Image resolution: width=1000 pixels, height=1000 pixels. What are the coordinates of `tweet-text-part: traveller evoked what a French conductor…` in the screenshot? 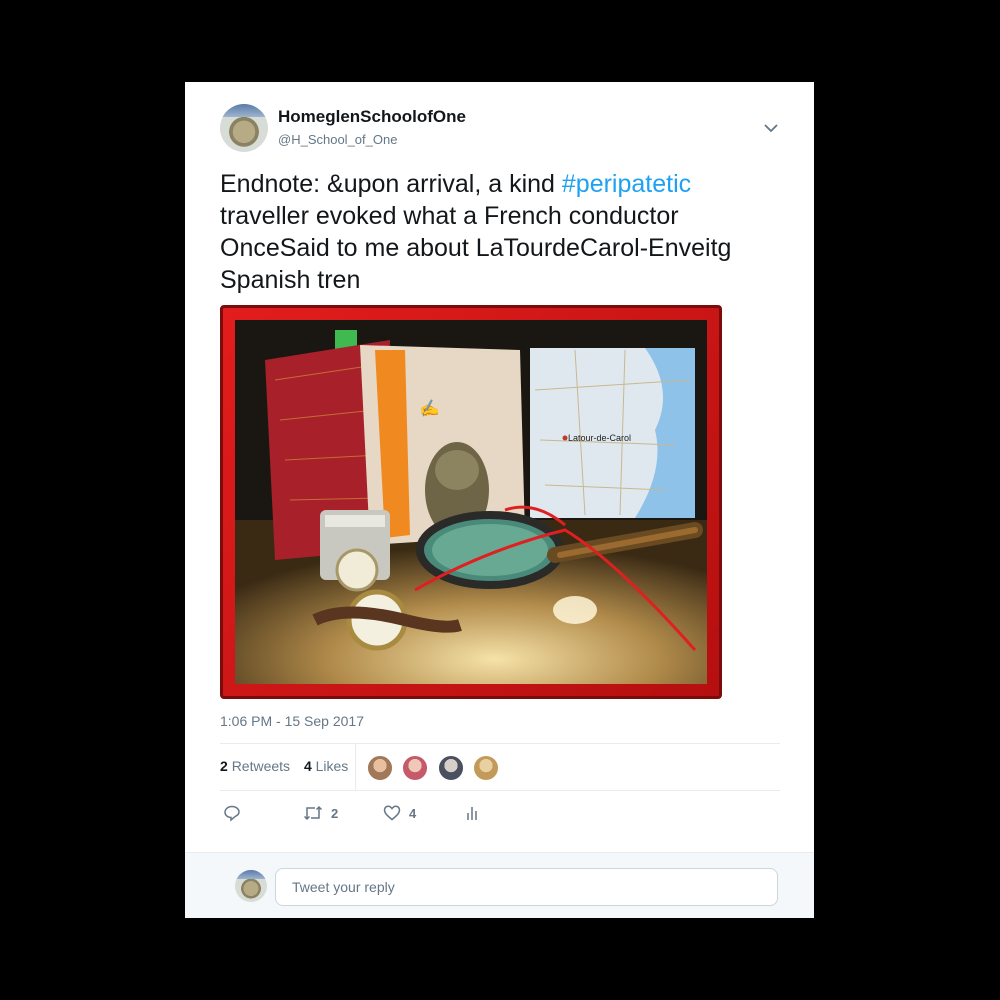 It's located at (476, 248).